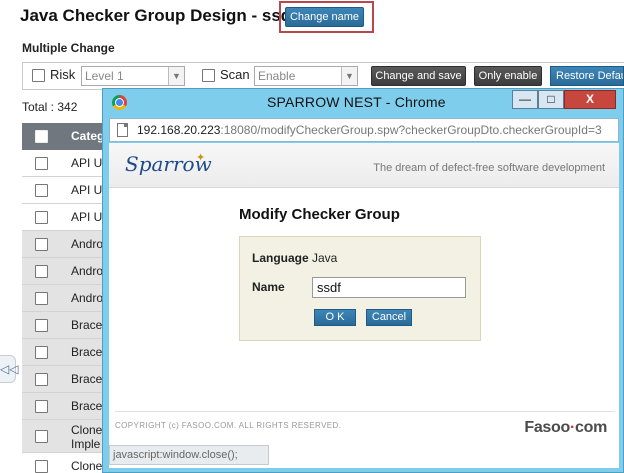 Image resolution: width=624 pixels, height=473 pixels. What do you see at coordinates (591, 427) in the screenshot?
I see `fasoo-logo-right: com` at bounding box center [591, 427].